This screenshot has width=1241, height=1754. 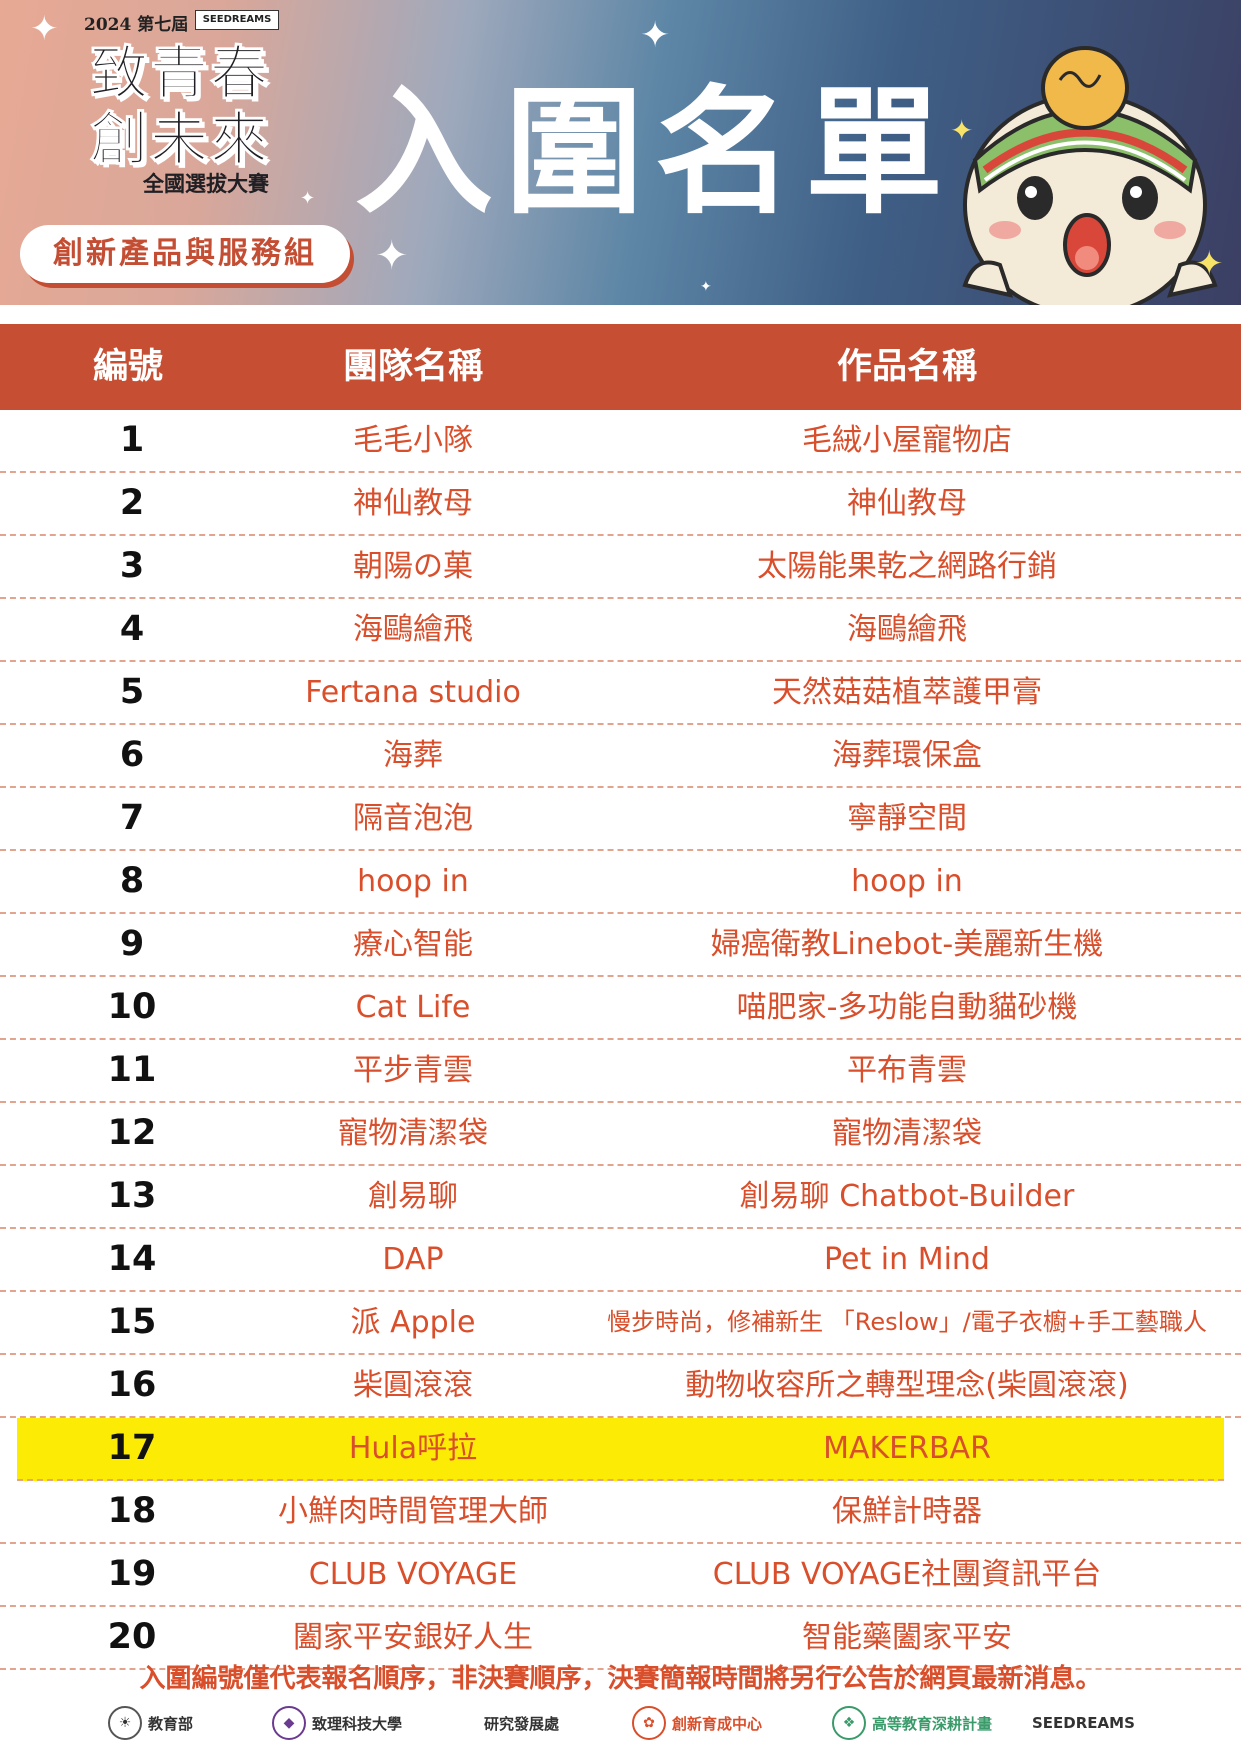 What do you see at coordinates (620, 441) in the screenshot?
I see `table-row: 1 毛毛小隊 毛絨小屋寵物店` at bounding box center [620, 441].